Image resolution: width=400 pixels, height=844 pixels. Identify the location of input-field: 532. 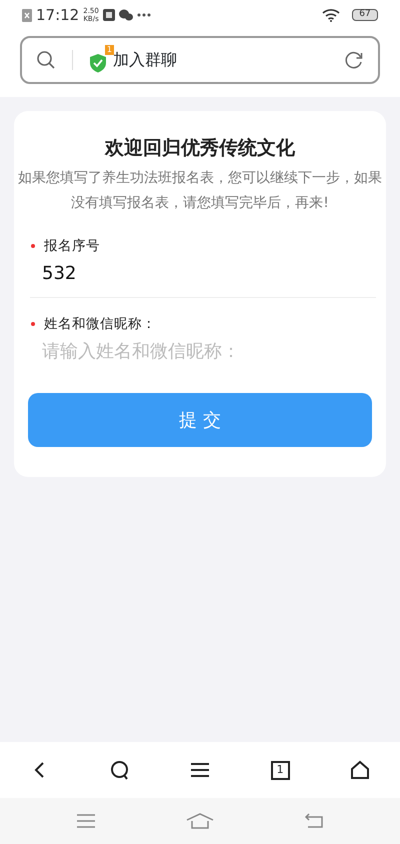
(207, 274).